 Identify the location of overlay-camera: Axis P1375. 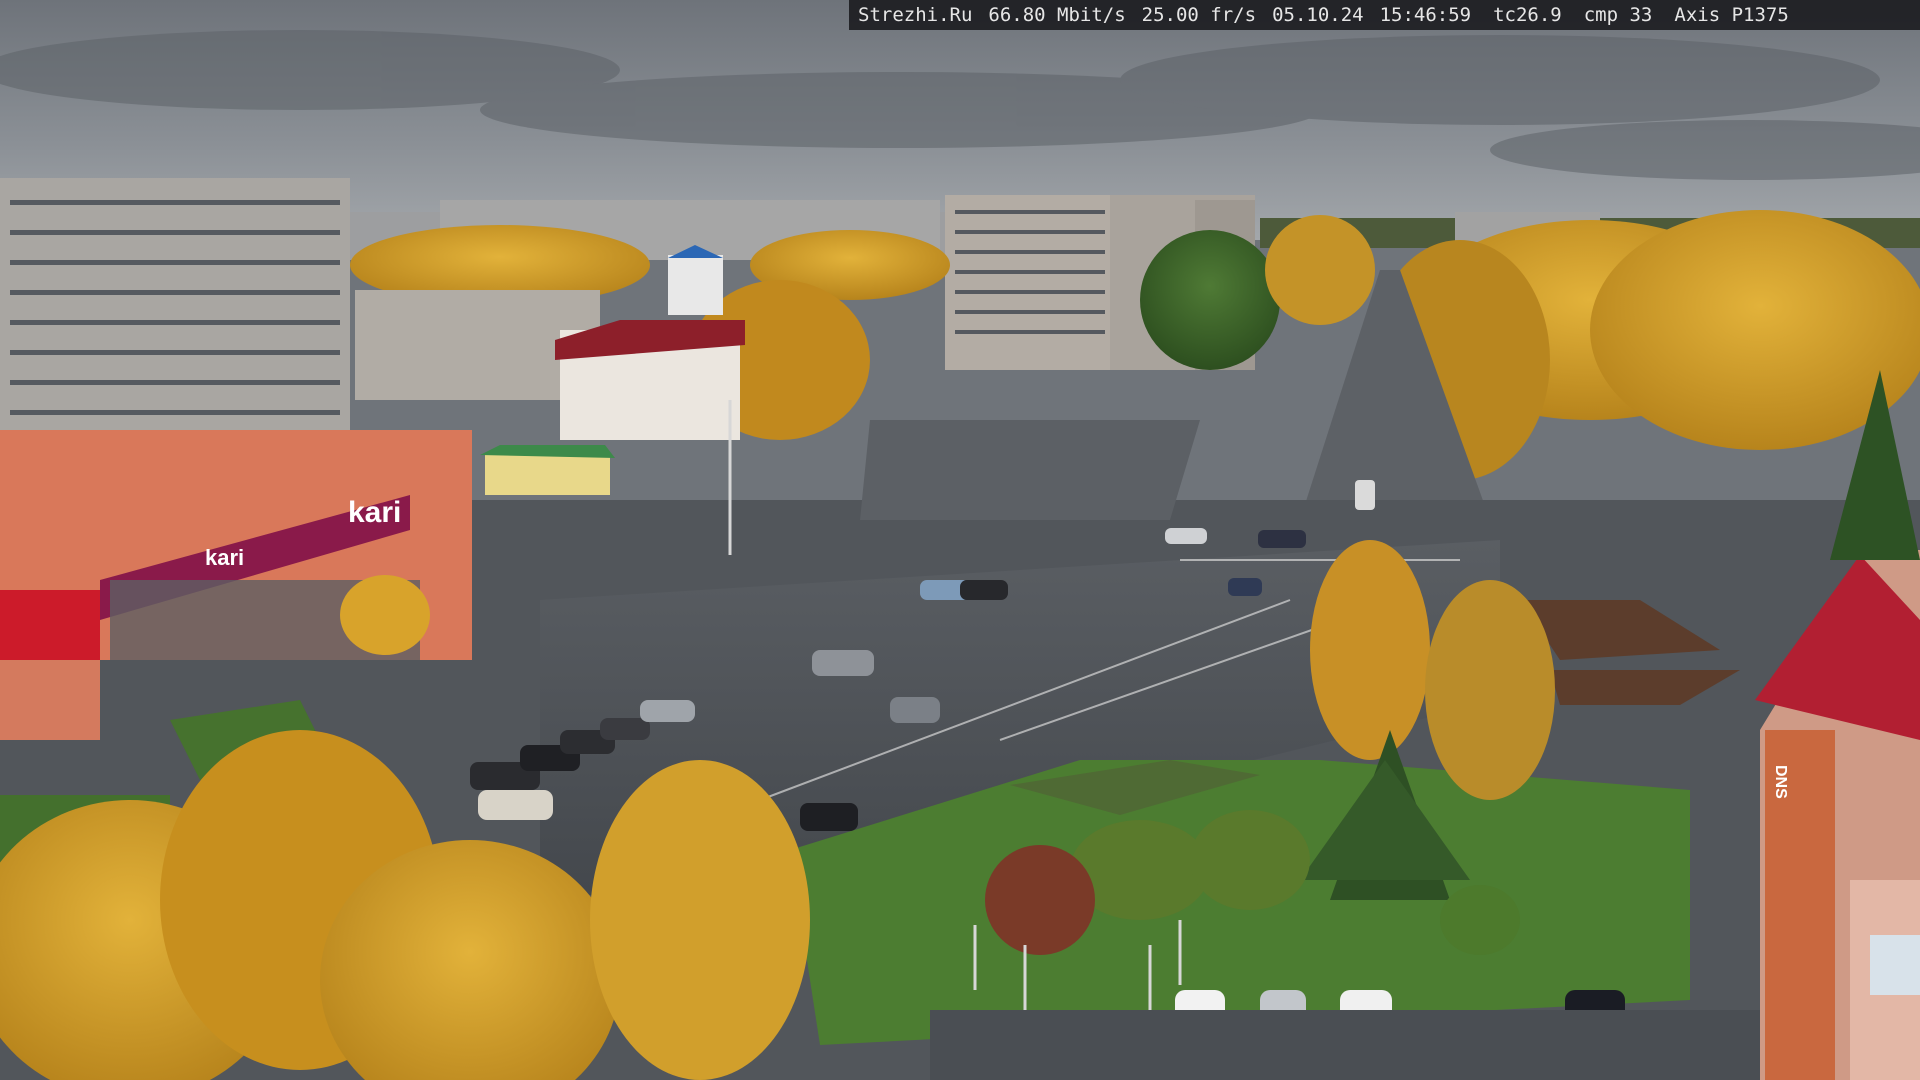
(1731, 15).